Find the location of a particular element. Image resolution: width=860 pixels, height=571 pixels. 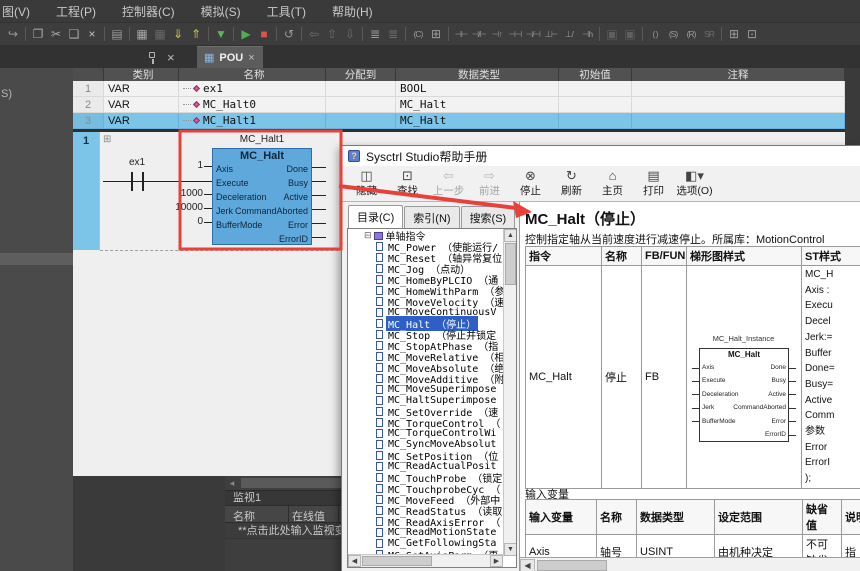

help-tab: 搜索(S) is located at coordinates (488, 218).